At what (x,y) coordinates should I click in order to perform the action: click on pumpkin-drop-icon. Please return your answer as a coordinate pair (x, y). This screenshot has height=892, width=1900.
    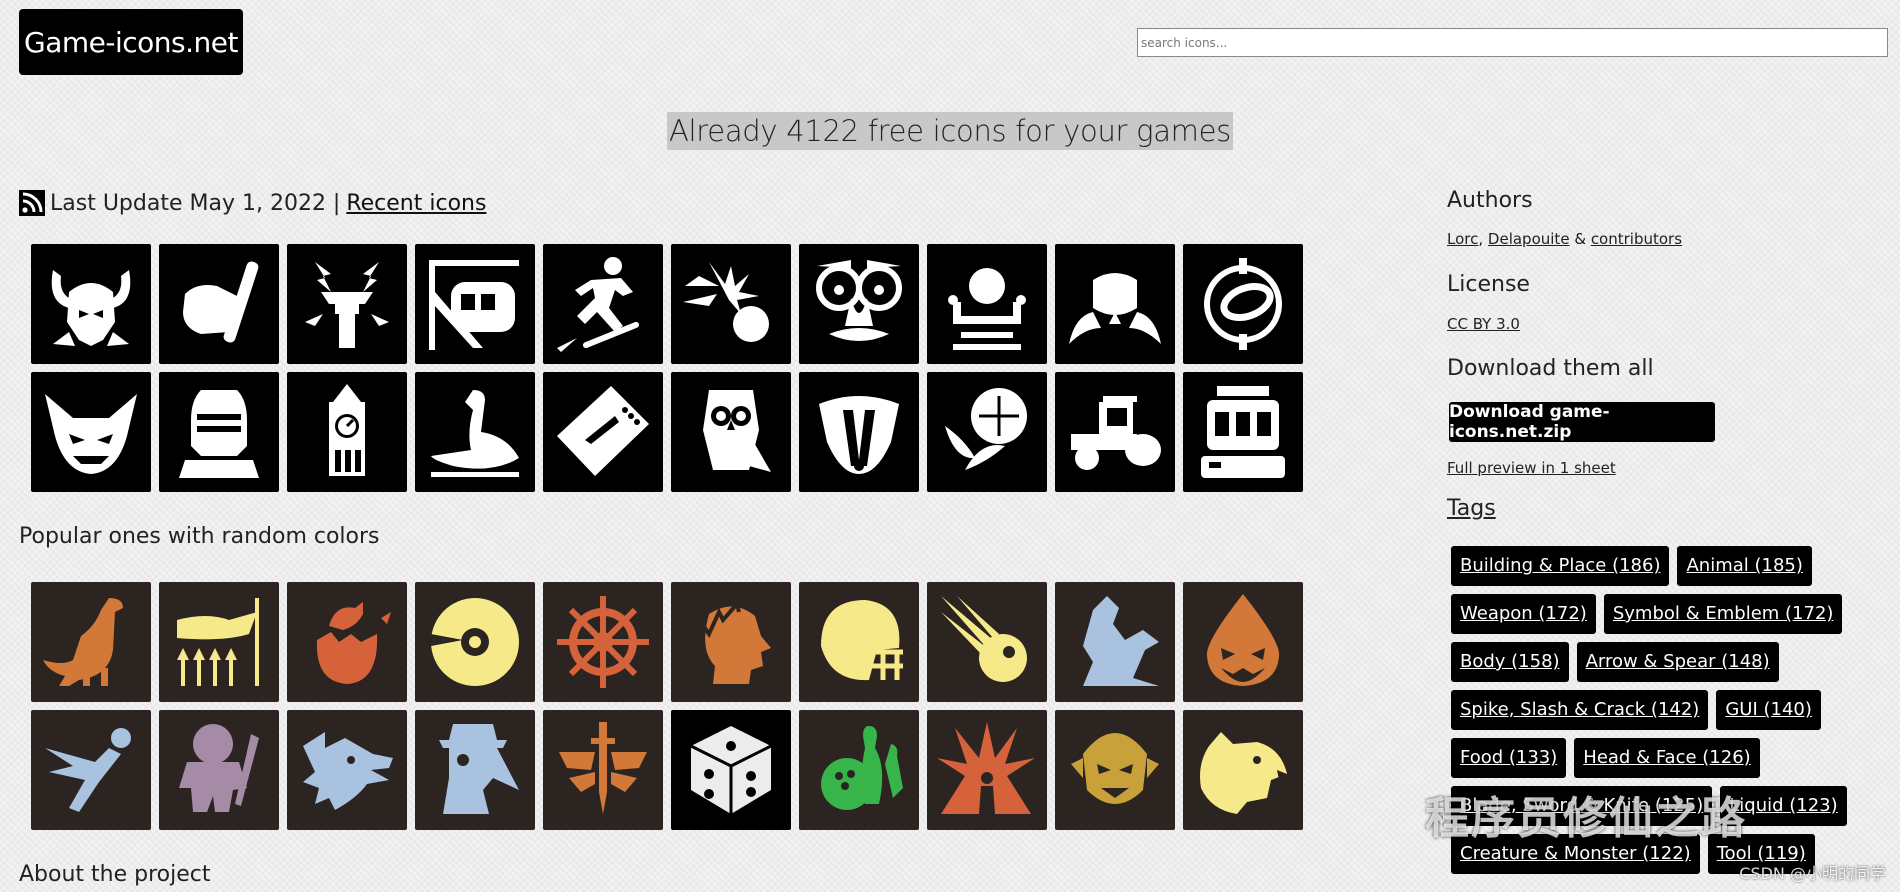
    Looking at the image, I should click on (1243, 640).